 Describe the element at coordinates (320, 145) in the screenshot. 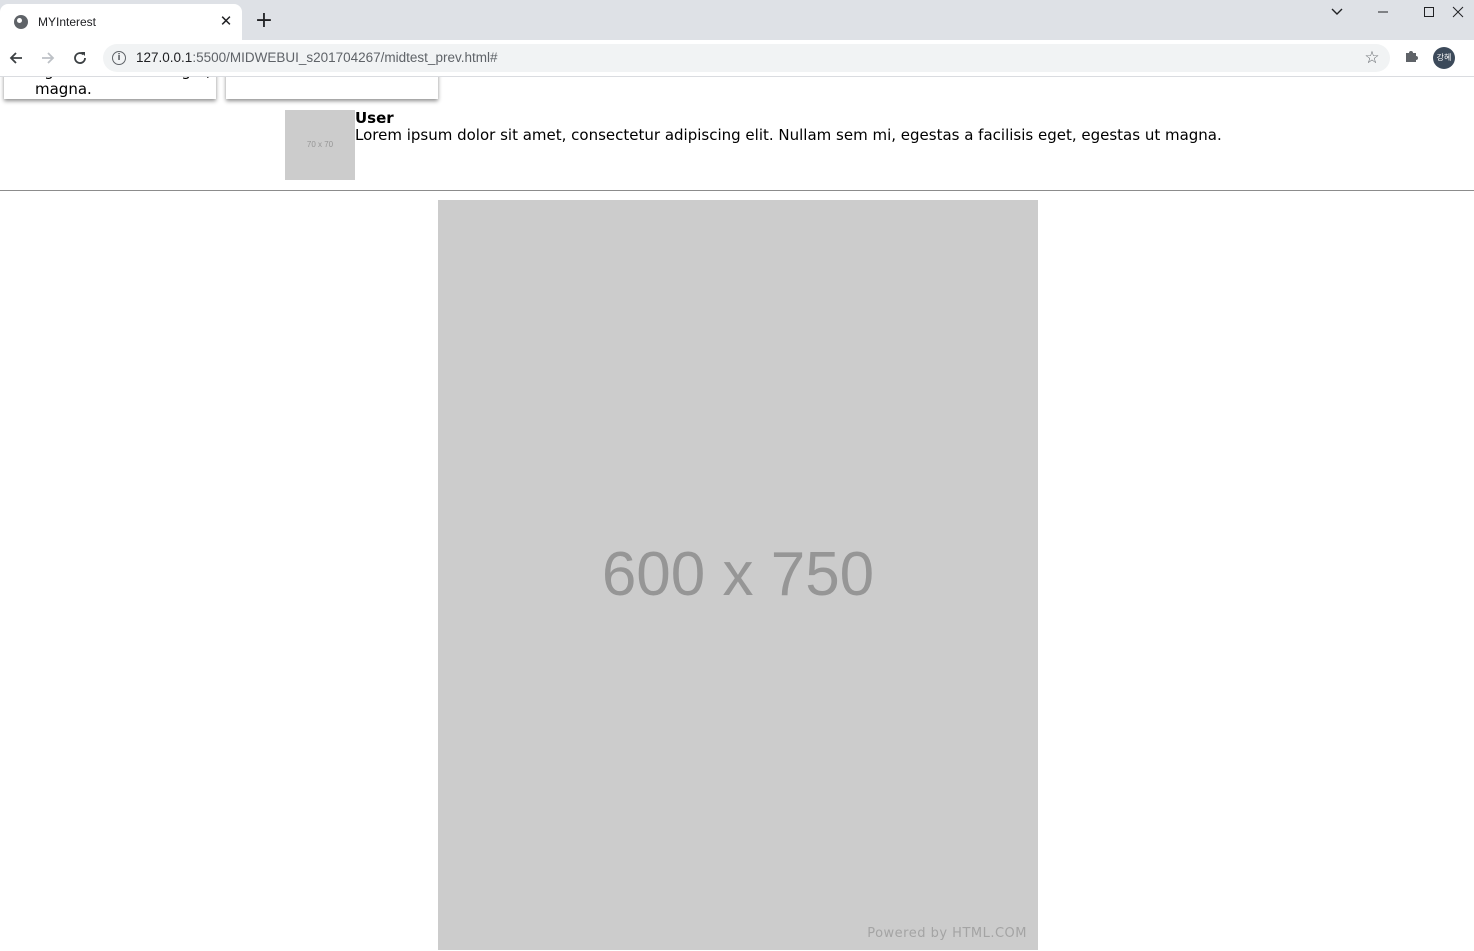

I see `user-avatar: 70 x 70` at that location.